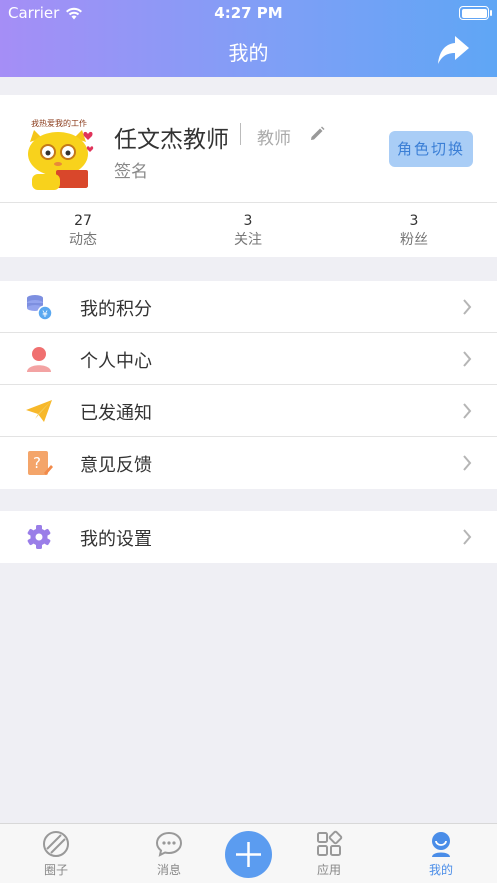 The width and height of the screenshot is (497, 883). I want to click on user-role: 教师, so click(274, 139).